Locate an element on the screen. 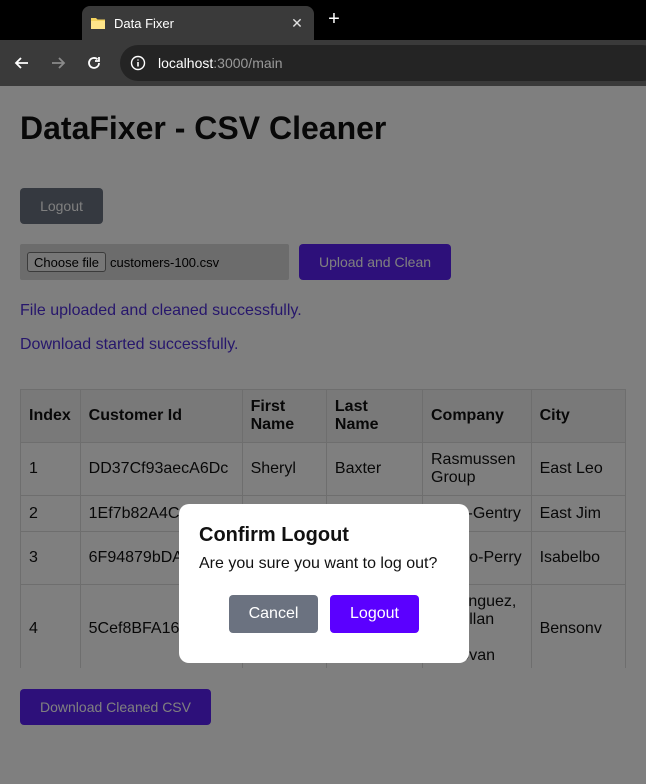  dialog-actions: Cancel Logout is located at coordinates (324, 614).